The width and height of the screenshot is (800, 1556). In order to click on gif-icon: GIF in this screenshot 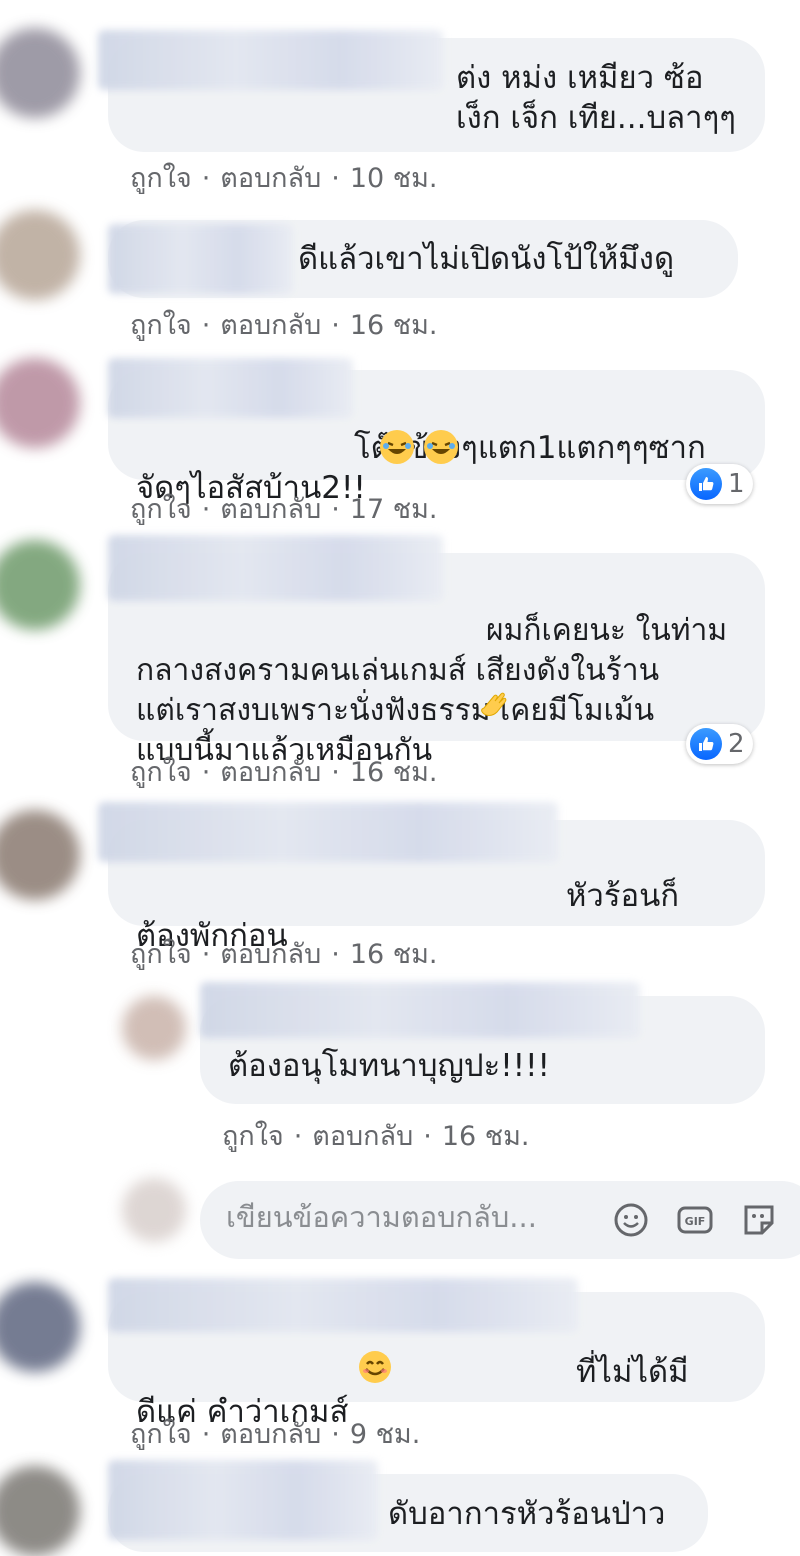, I will do `click(695, 1220)`.